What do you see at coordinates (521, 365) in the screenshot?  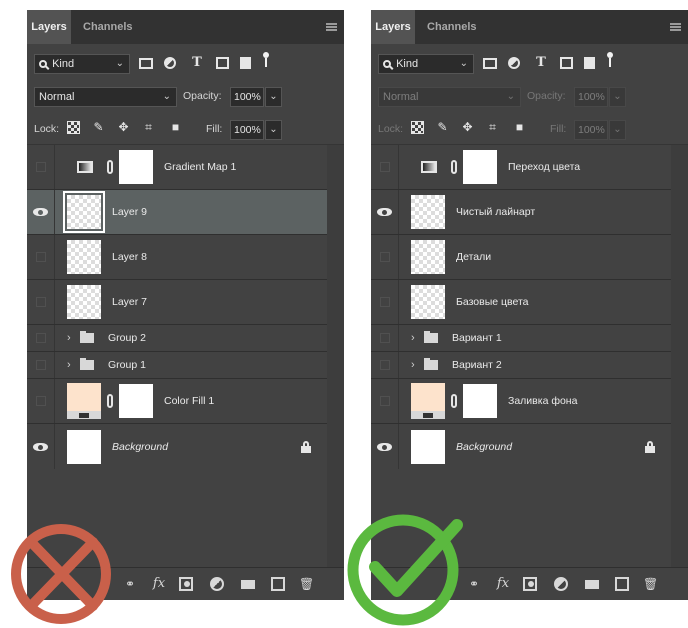 I see `group-row: › Вариант 2` at bounding box center [521, 365].